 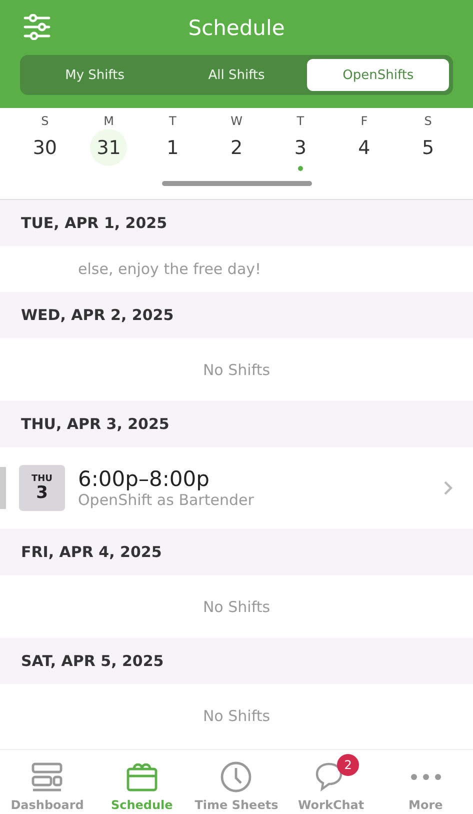 What do you see at coordinates (236, 28) in the screenshot?
I see `screen-title: Schedule` at bounding box center [236, 28].